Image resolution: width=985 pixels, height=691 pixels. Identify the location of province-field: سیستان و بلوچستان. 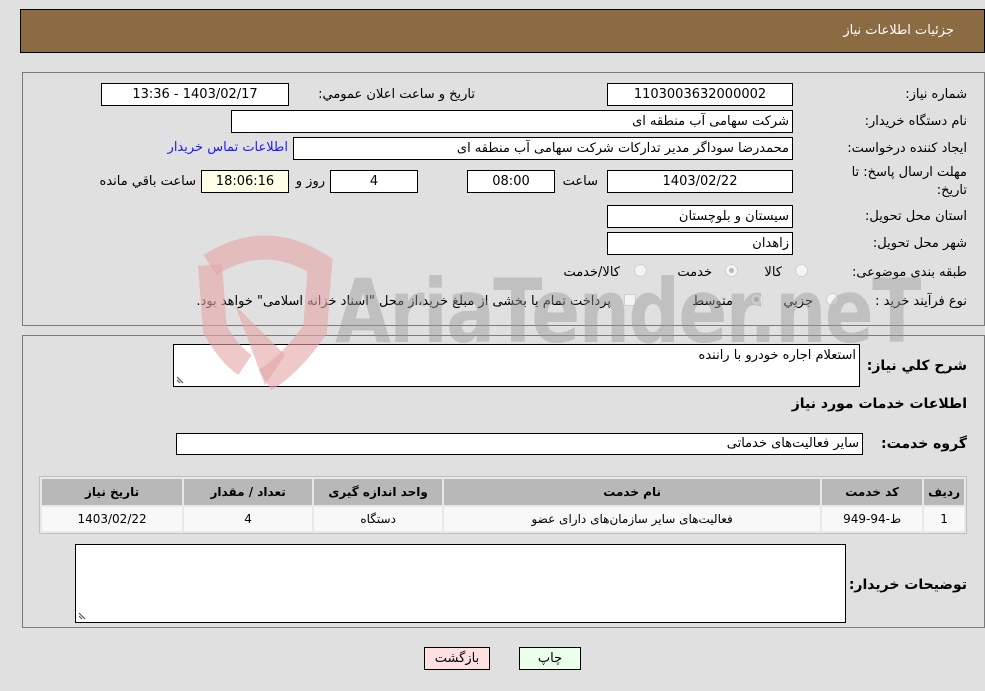
(700, 216).